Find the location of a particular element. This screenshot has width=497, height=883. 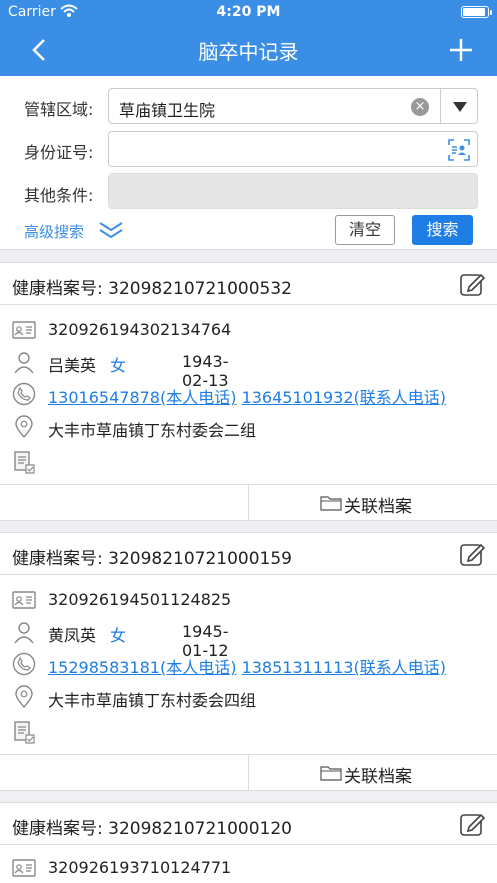

clear-button: 清空 is located at coordinates (365, 230).